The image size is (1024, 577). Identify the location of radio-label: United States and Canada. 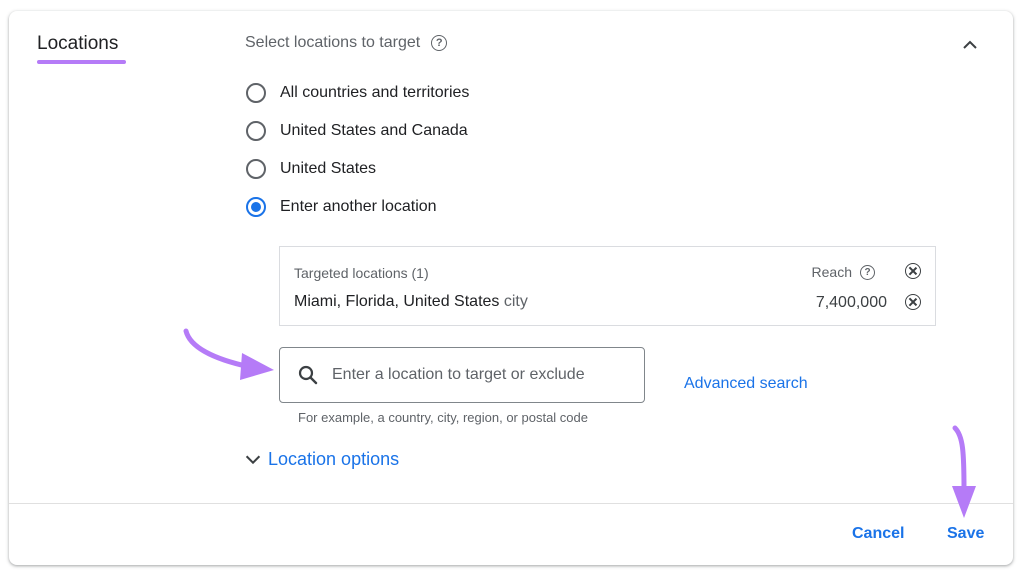
(374, 130).